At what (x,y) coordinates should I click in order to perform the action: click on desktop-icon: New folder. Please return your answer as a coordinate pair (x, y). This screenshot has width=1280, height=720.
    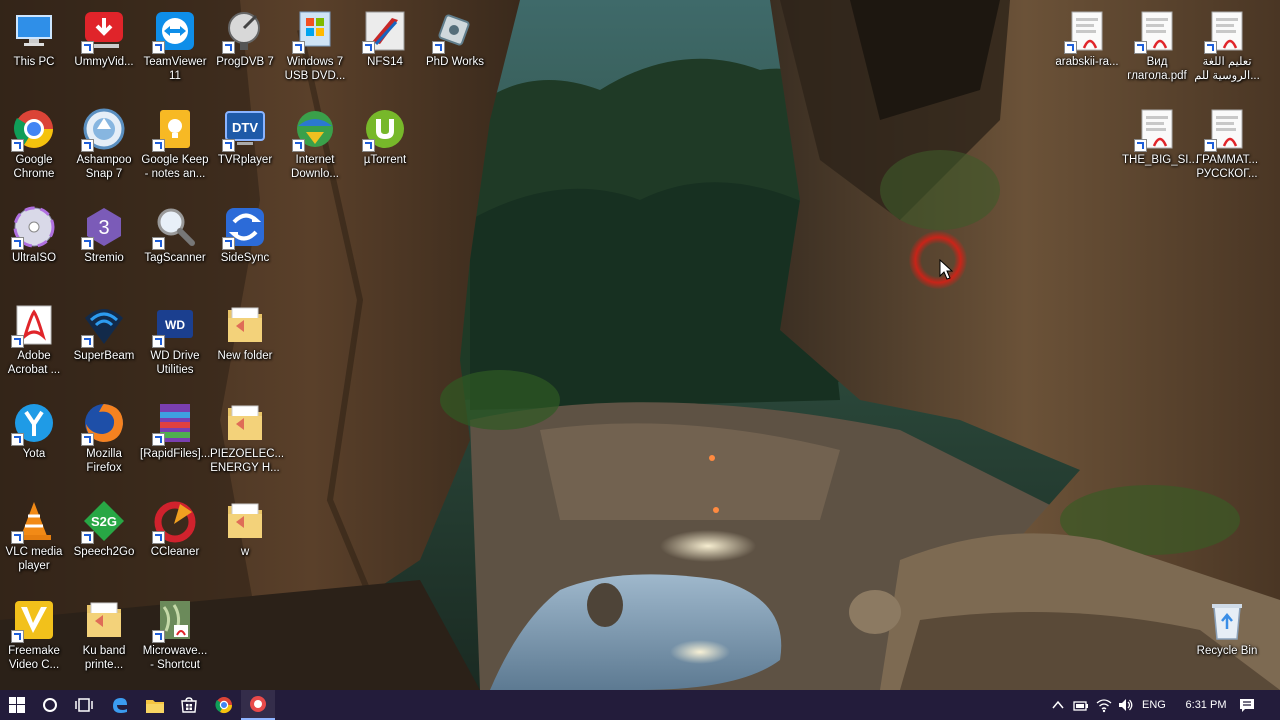
    Looking at the image, I should click on (245, 332).